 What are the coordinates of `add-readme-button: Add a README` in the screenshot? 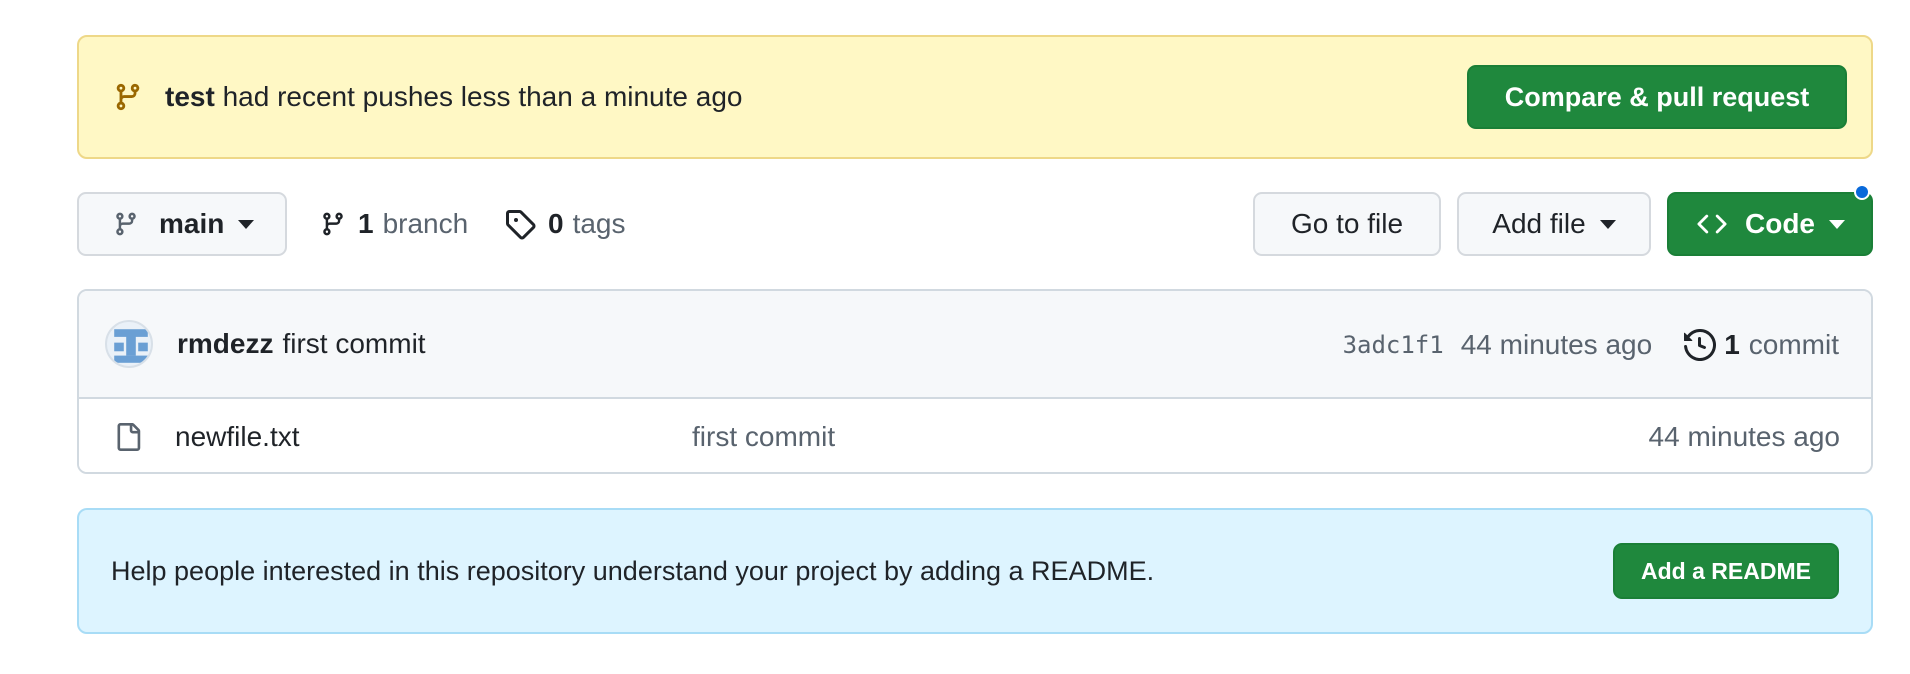 It's located at (1726, 571).